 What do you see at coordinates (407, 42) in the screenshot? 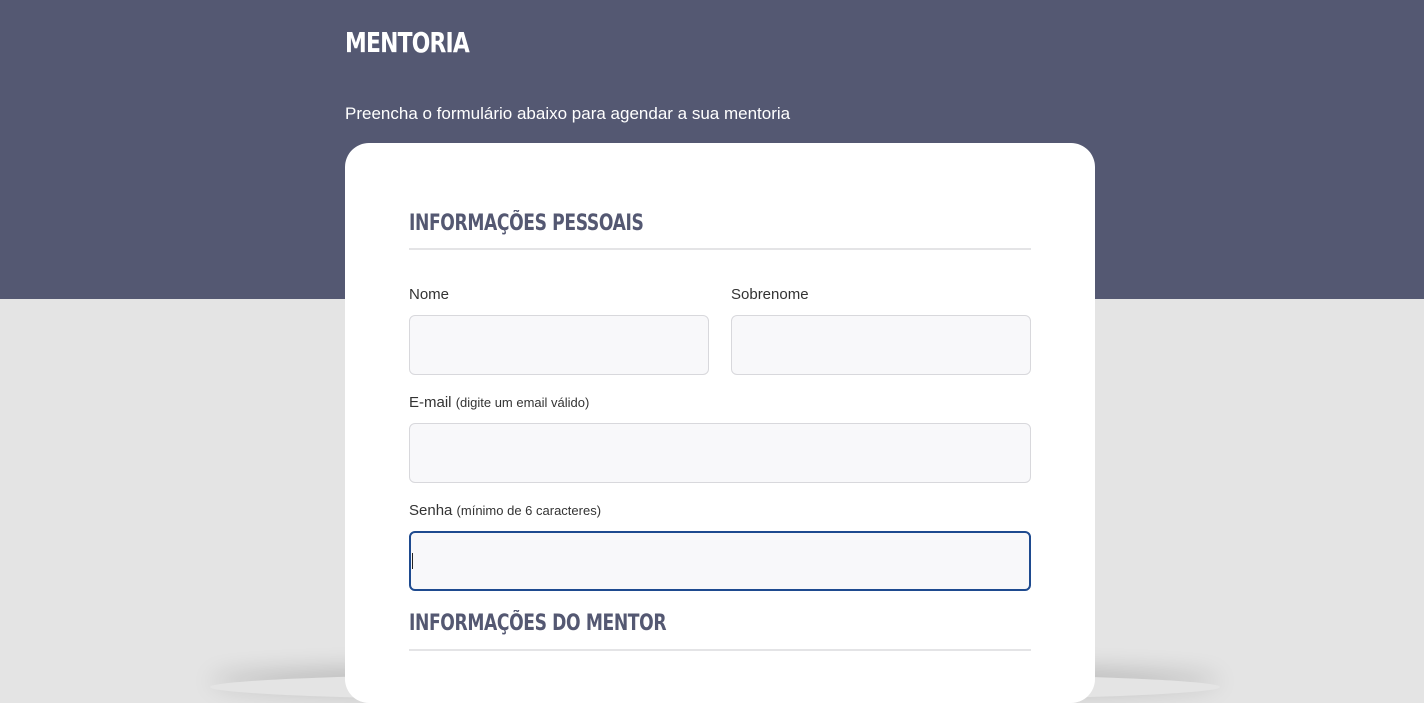
I see `brand-logo: MENTORIA` at bounding box center [407, 42].